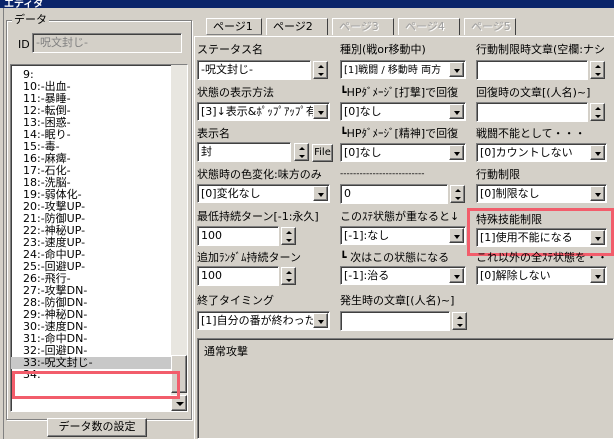  Describe the element at coordinates (231, 193) in the screenshot. I see `color-change-value: [0]変化なし` at that location.